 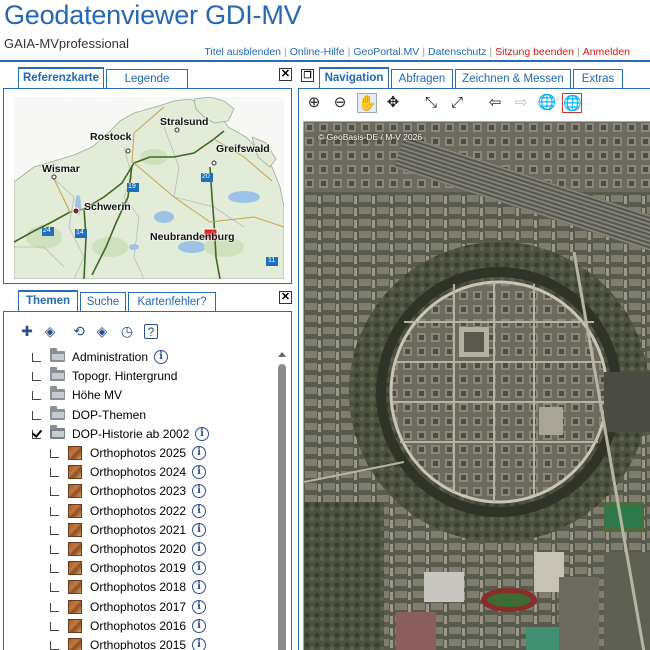 What do you see at coordinates (80, 232) in the screenshot?
I see `road-shield-label: 14` at bounding box center [80, 232].